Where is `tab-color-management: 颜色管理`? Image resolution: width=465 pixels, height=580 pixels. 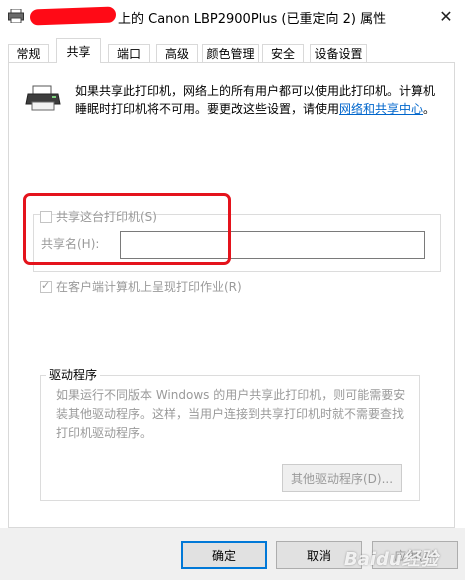 tab-color-management: 颜色管理 is located at coordinates (230, 53).